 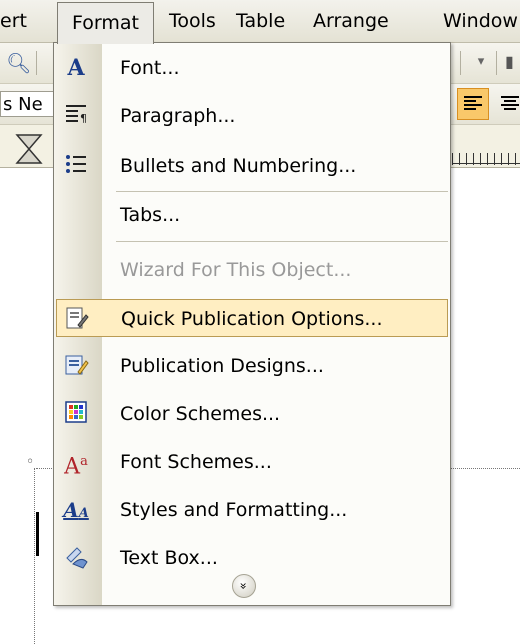 What do you see at coordinates (486, 163) in the screenshot?
I see `ruler-baseline` at bounding box center [486, 163].